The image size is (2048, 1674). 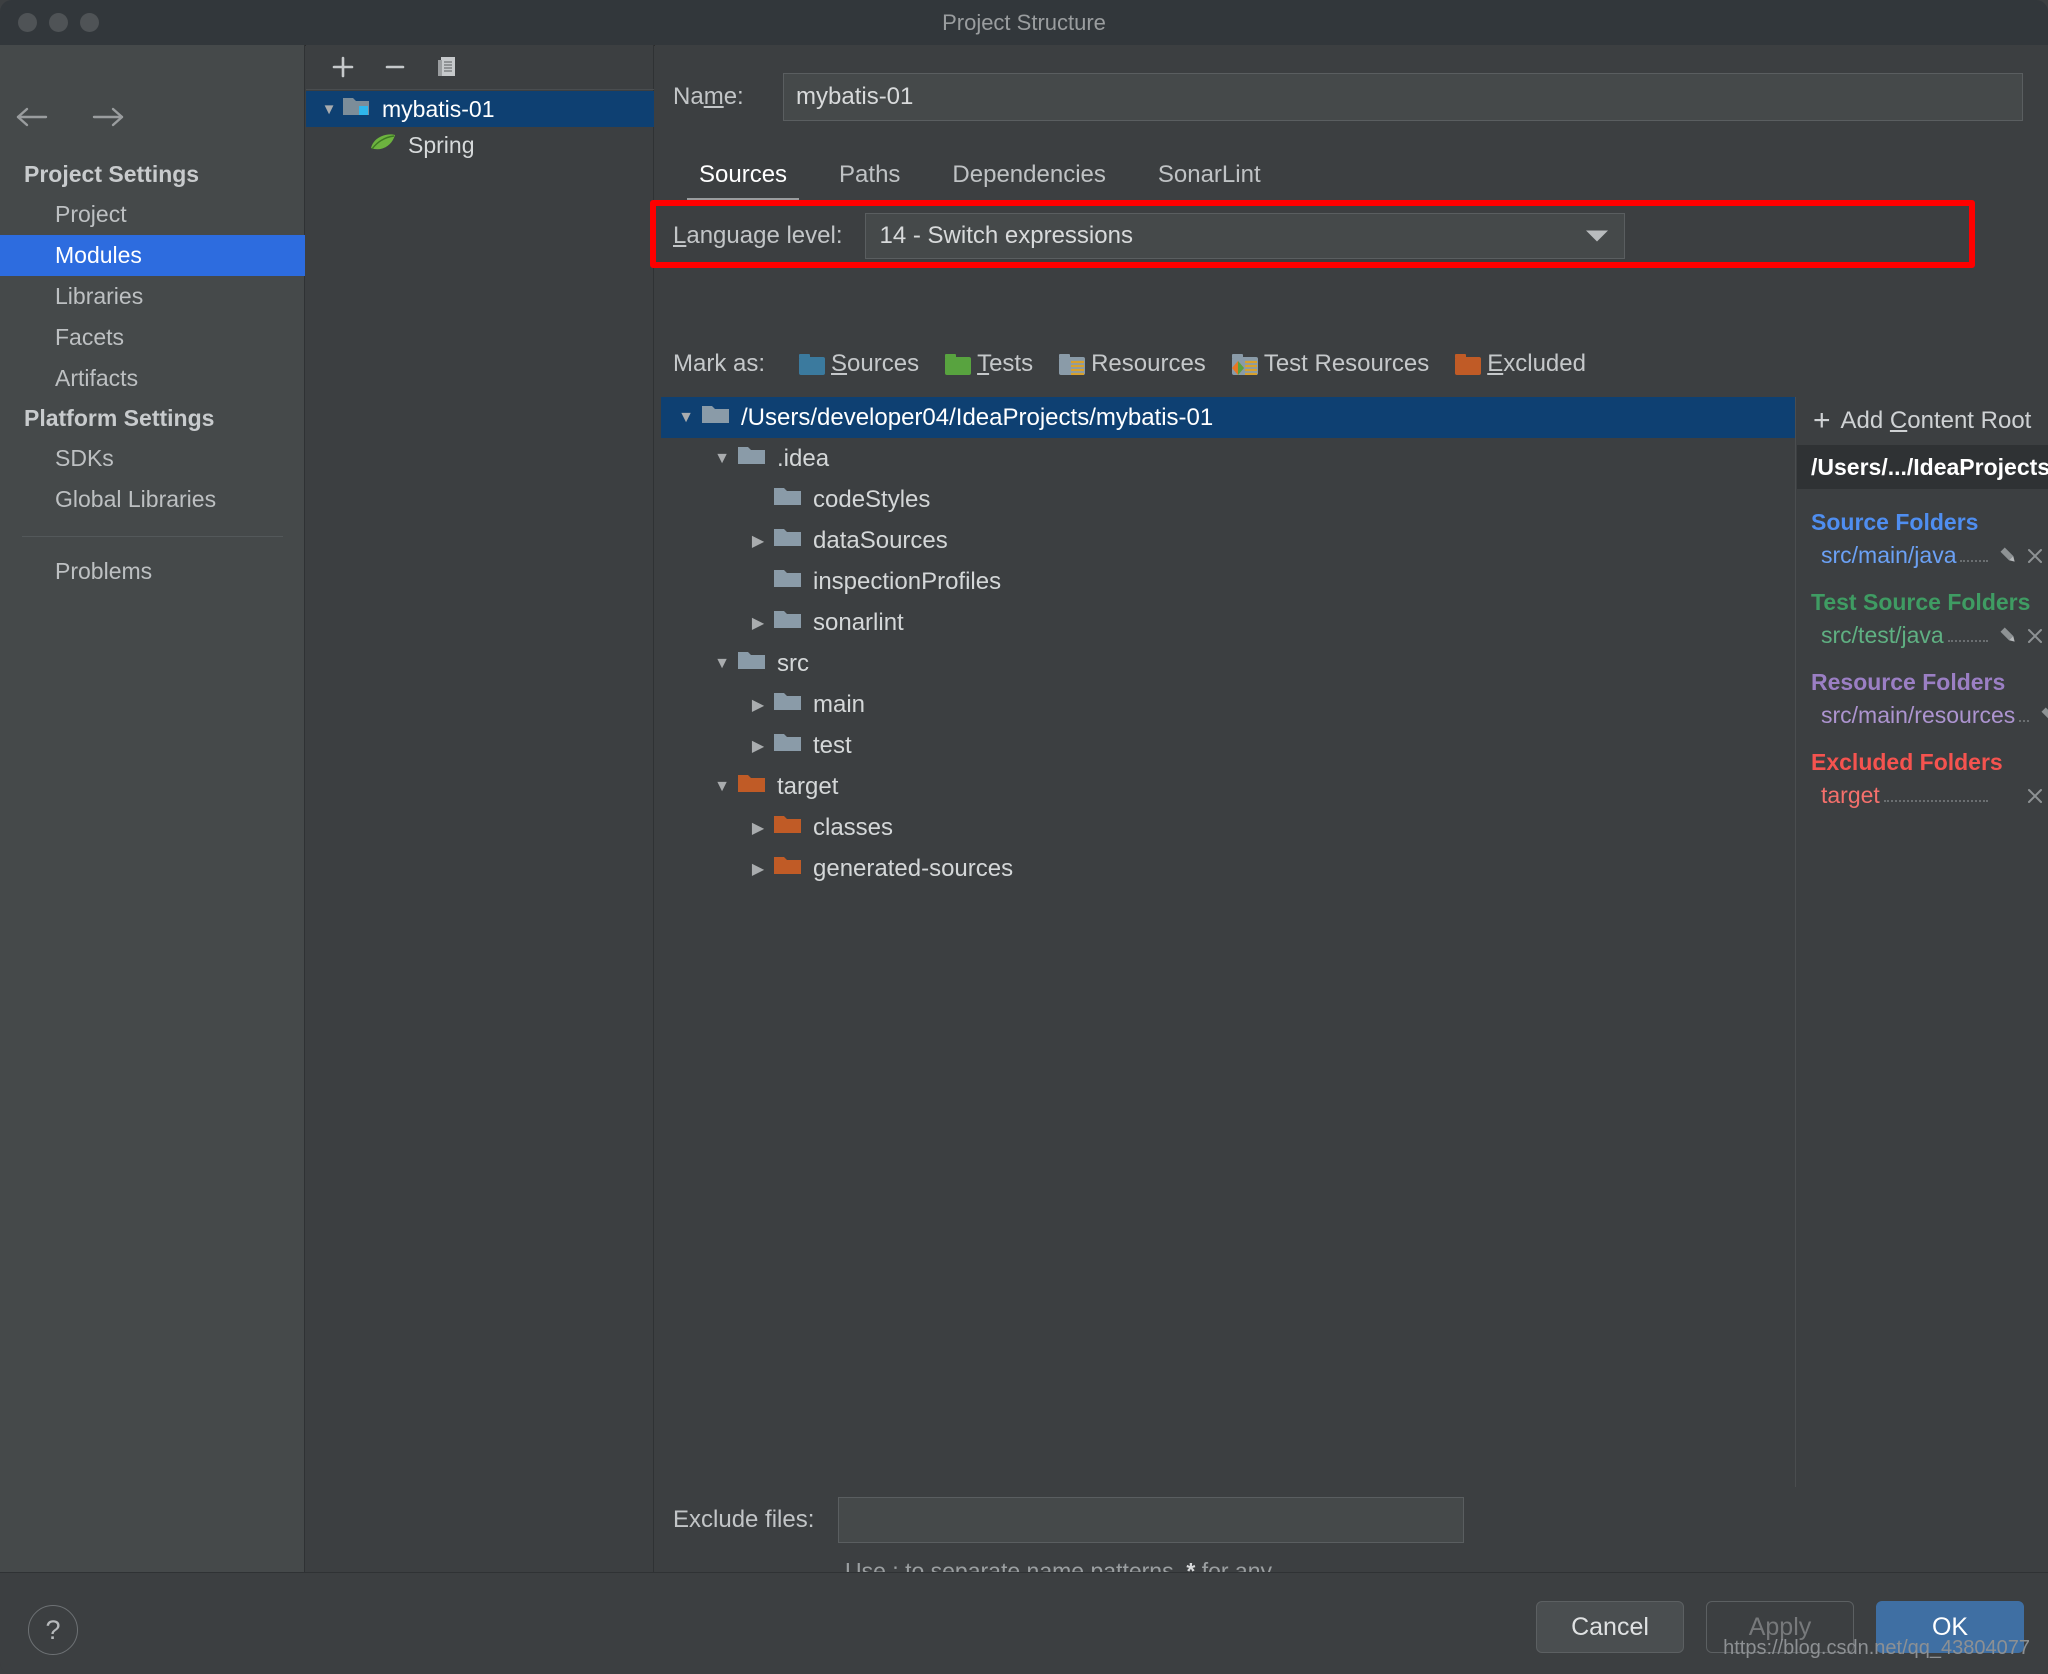 I want to click on tree-label: .idea, so click(x=803, y=458).